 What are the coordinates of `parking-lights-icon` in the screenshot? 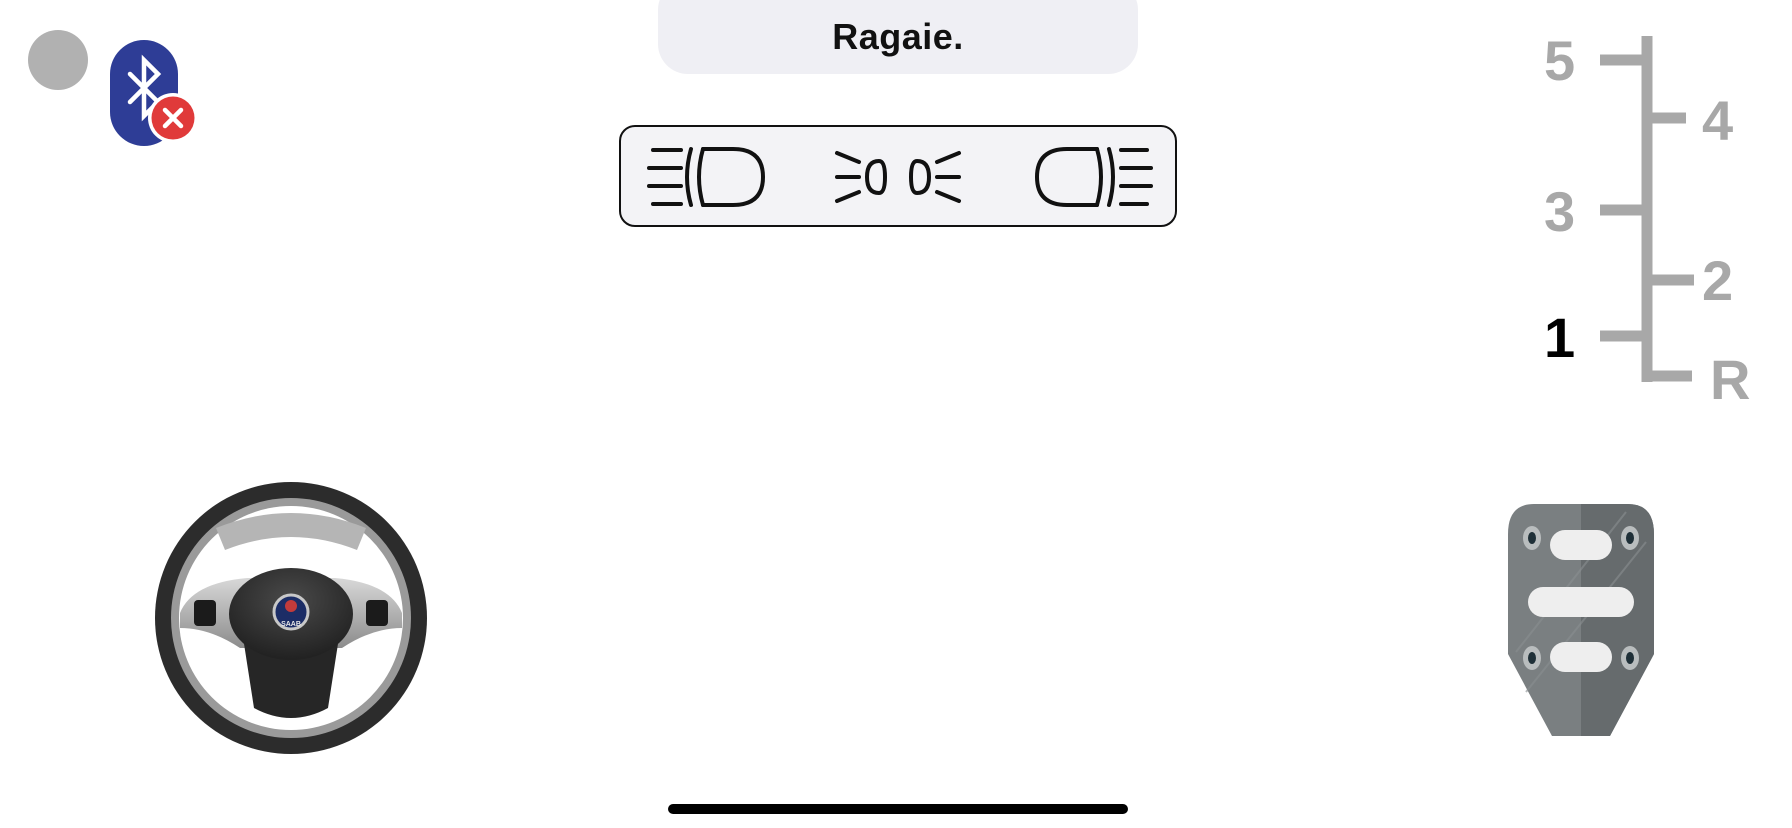 It's located at (898, 177).